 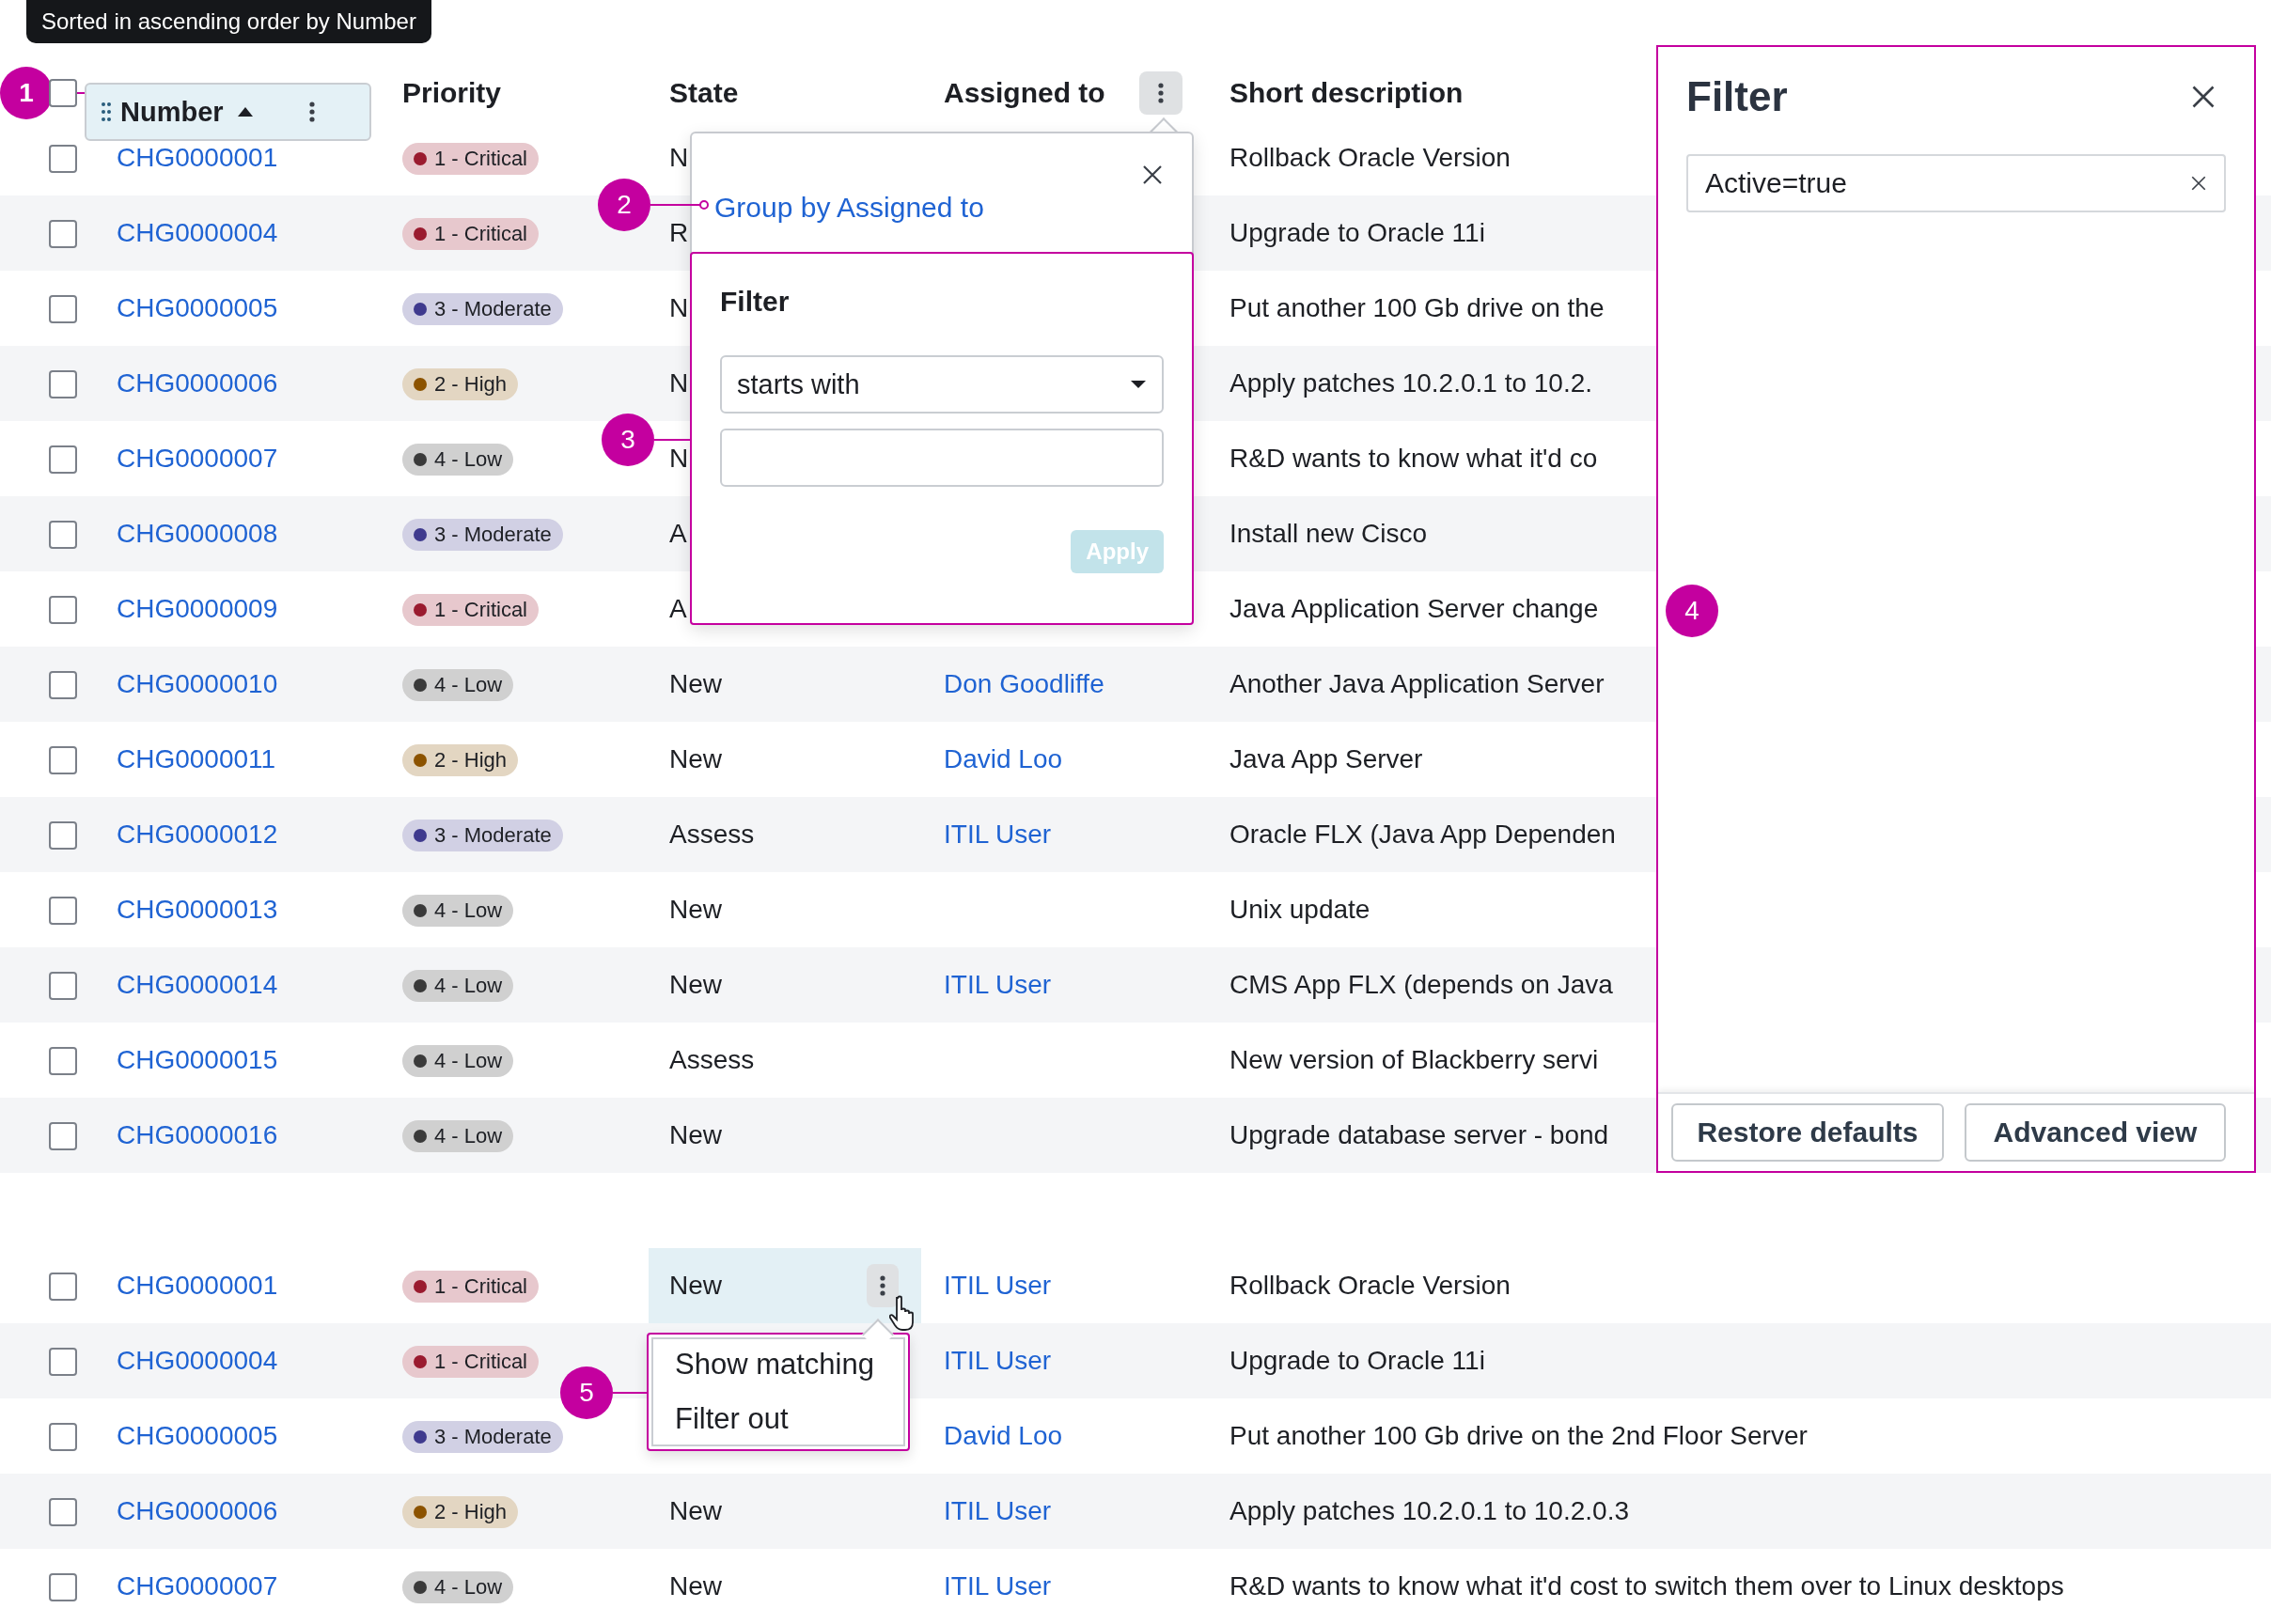 What do you see at coordinates (229, 21) in the screenshot?
I see `tooltip: Sorted in ascending order by Number` at bounding box center [229, 21].